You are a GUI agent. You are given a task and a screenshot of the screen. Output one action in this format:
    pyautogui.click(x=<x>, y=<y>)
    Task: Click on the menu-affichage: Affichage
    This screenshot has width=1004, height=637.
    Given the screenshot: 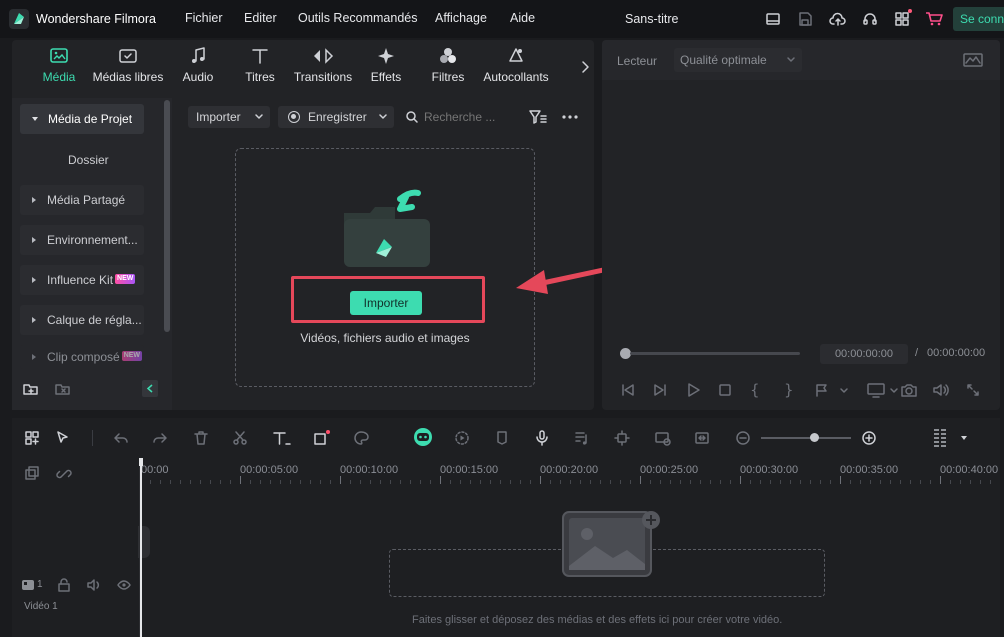 What is the action you would take?
    pyautogui.click(x=461, y=18)
    